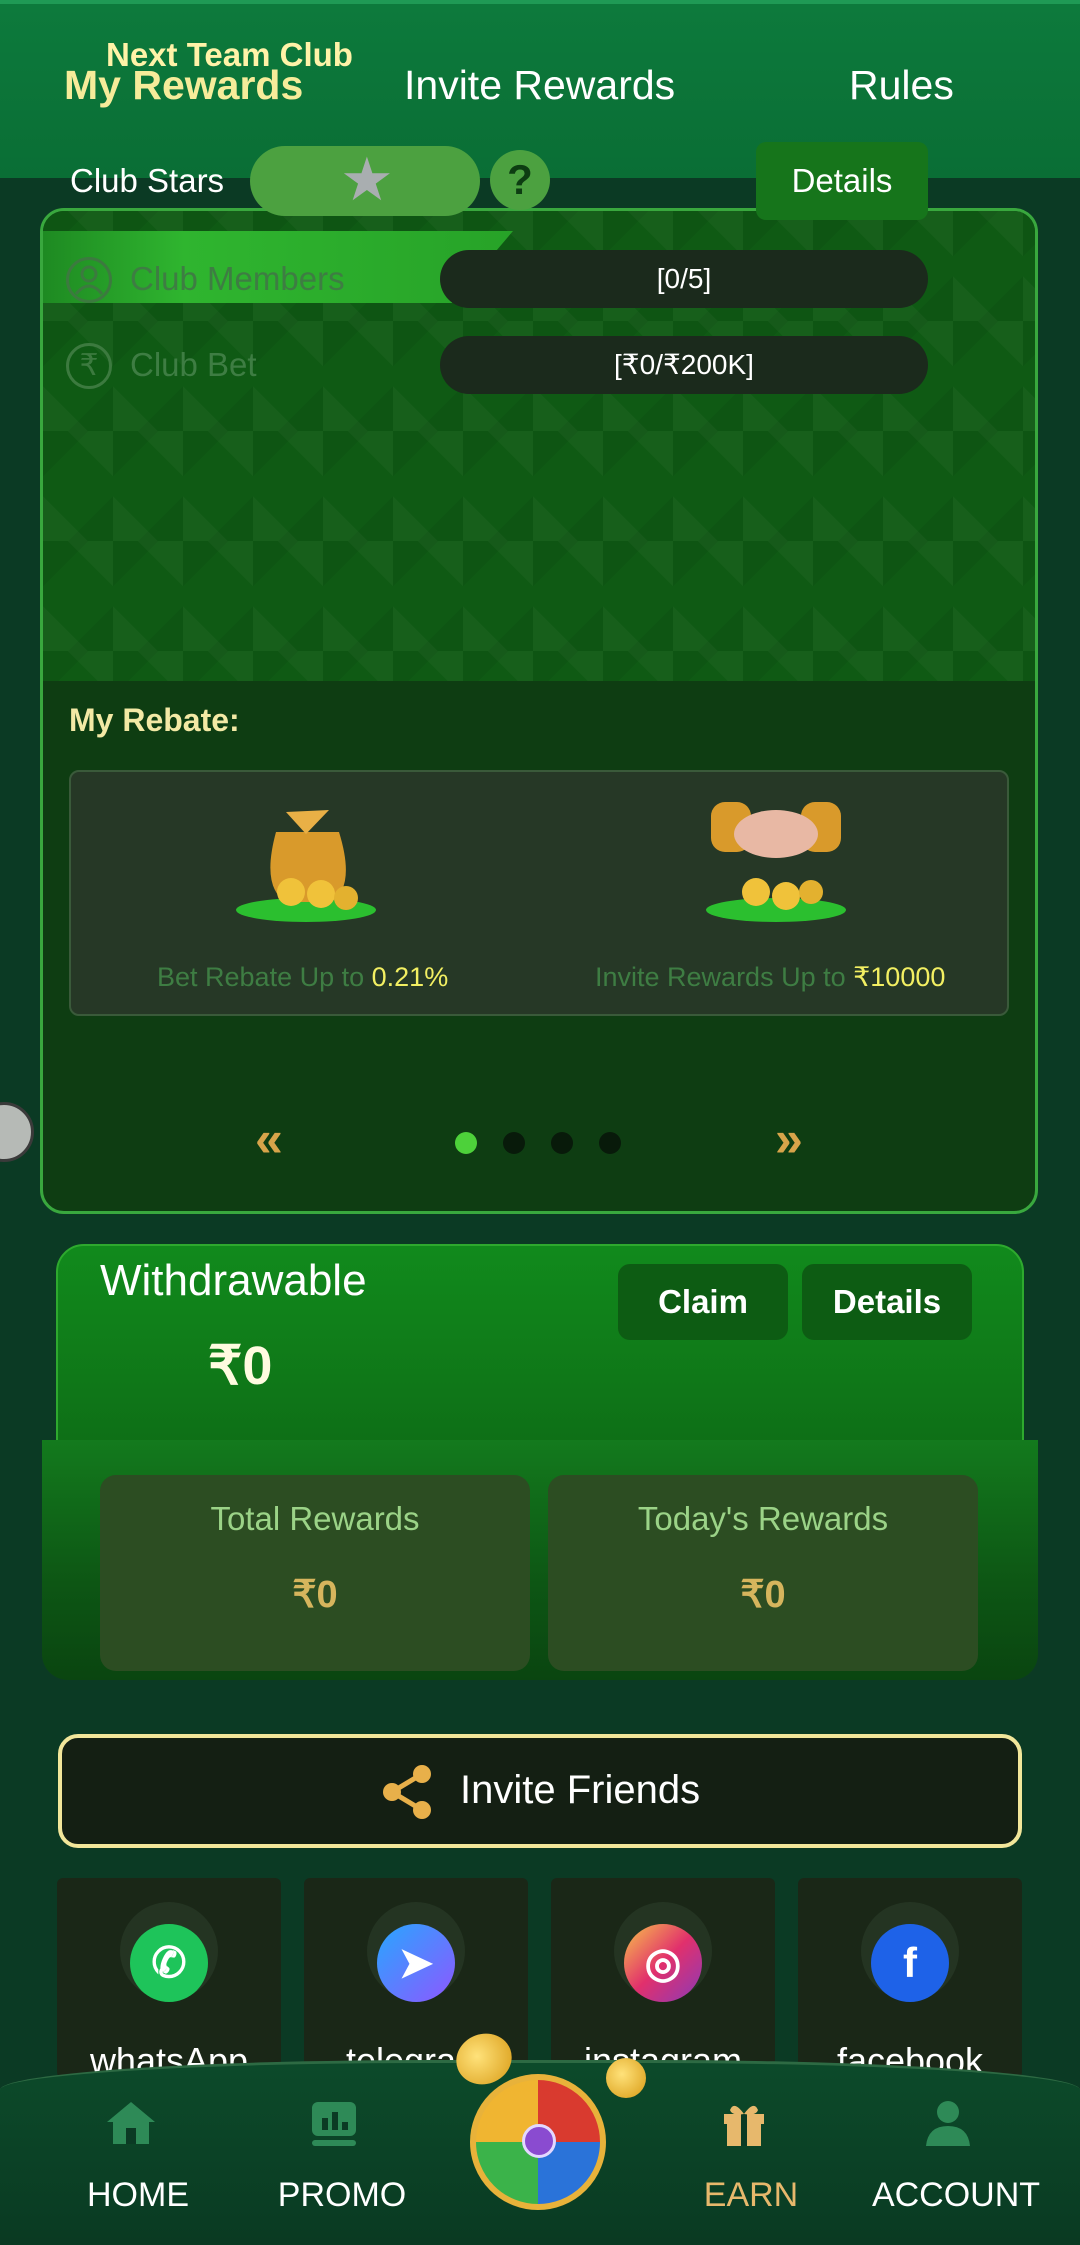  What do you see at coordinates (789, 1139) in the screenshot?
I see `next-arrow-icon: »` at bounding box center [789, 1139].